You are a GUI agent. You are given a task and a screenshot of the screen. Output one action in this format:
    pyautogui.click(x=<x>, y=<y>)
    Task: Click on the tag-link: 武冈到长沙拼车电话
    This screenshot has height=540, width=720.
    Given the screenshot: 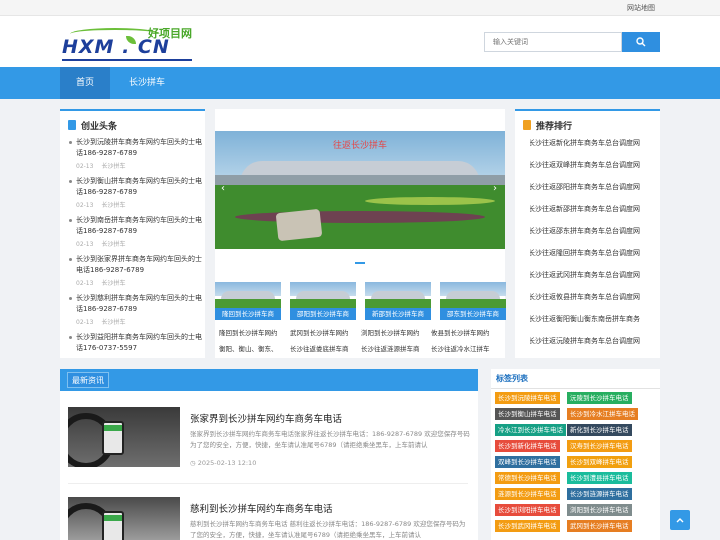 What is the action you would take?
    pyautogui.click(x=599, y=526)
    